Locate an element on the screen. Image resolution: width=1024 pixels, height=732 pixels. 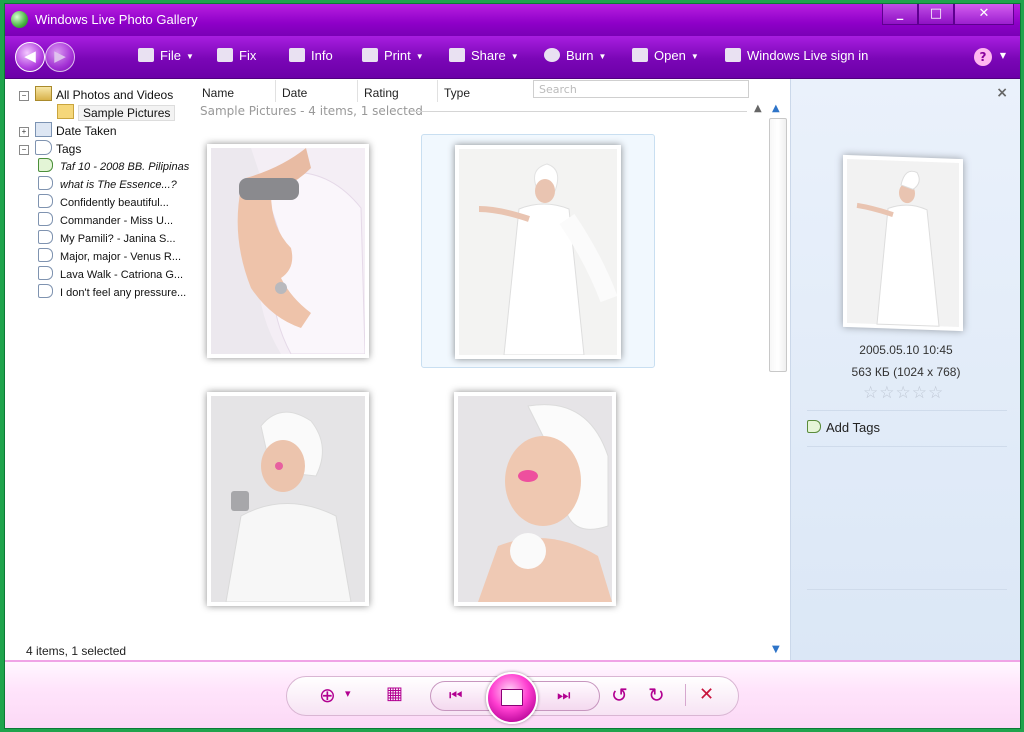
tree-item-sample-pictures: Sample Pictures is located at coordinates (116, 112).